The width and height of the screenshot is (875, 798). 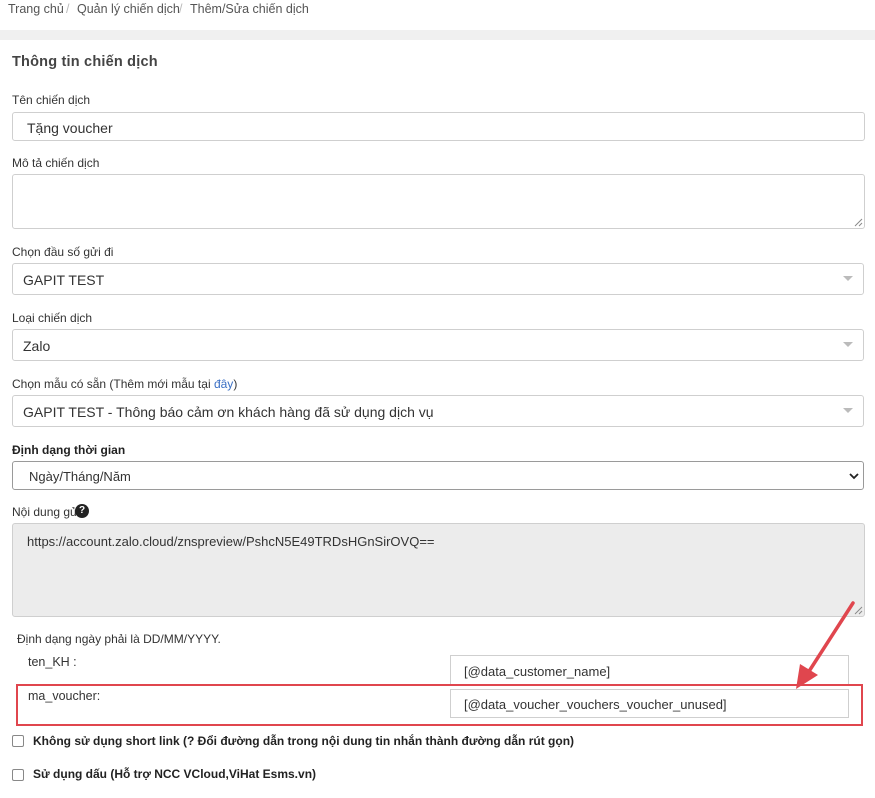 What do you see at coordinates (223, 384) in the screenshot?
I see `add-template-link: đây` at bounding box center [223, 384].